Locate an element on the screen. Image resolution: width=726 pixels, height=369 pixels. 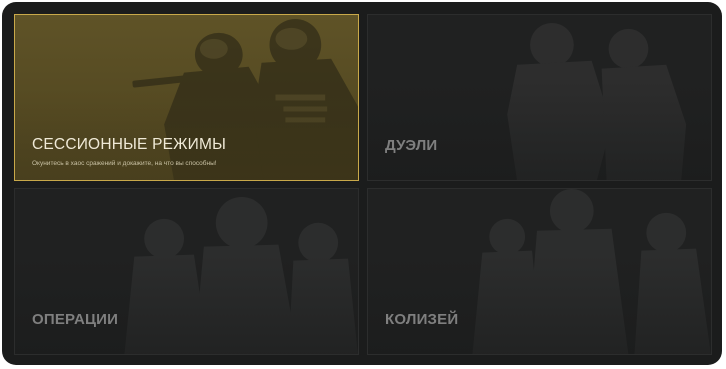
arena-fighters-icon is located at coordinates (591, 271).